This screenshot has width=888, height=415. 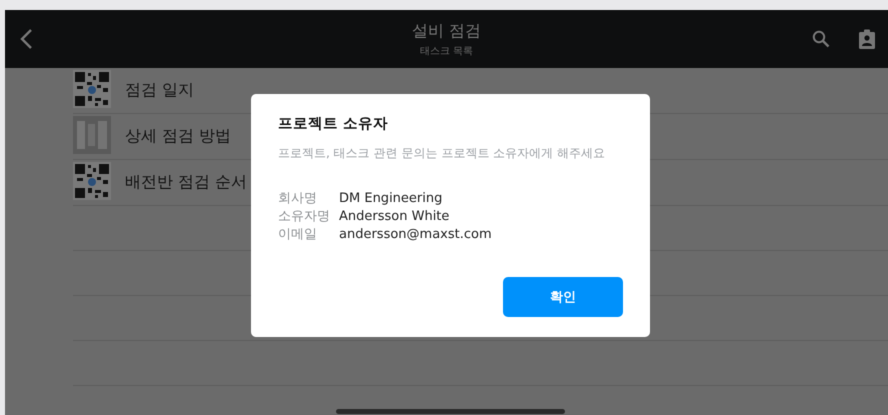 What do you see at coordinates (447, 51) in the screenshot?
I see `header-subtitle: 태스크 목록` at bounding box center [447, 51].